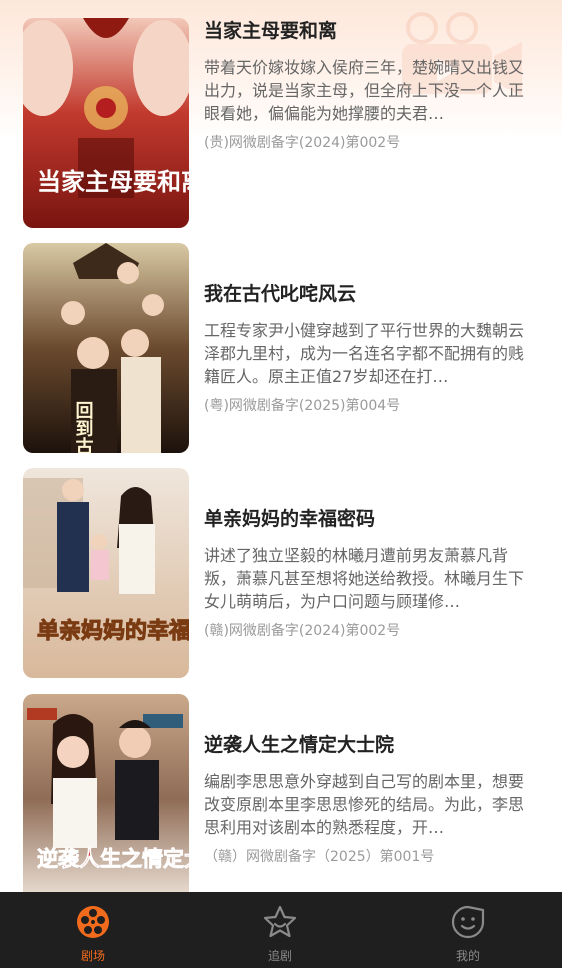 This screenshot has height=968, width=562. What do you see at coordinates (468, 922) in the screenshot?
I see `smiley-icon` at bounding box center [468, 922].